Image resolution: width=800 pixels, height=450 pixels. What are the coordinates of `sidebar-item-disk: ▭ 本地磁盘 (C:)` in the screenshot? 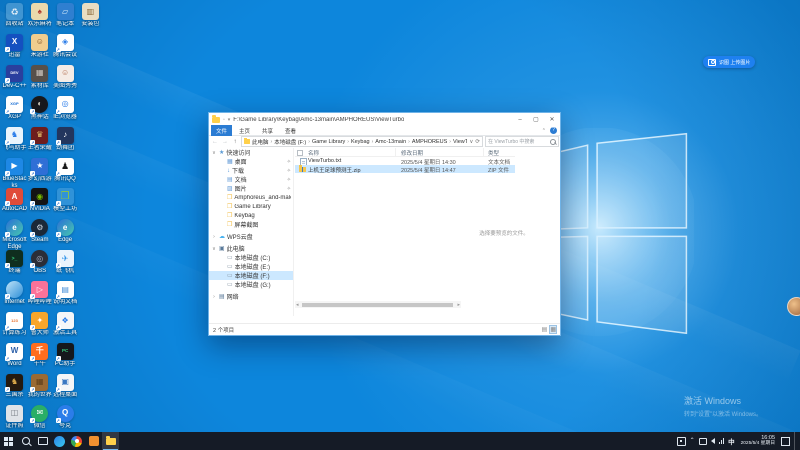 It's located at (251, 258).